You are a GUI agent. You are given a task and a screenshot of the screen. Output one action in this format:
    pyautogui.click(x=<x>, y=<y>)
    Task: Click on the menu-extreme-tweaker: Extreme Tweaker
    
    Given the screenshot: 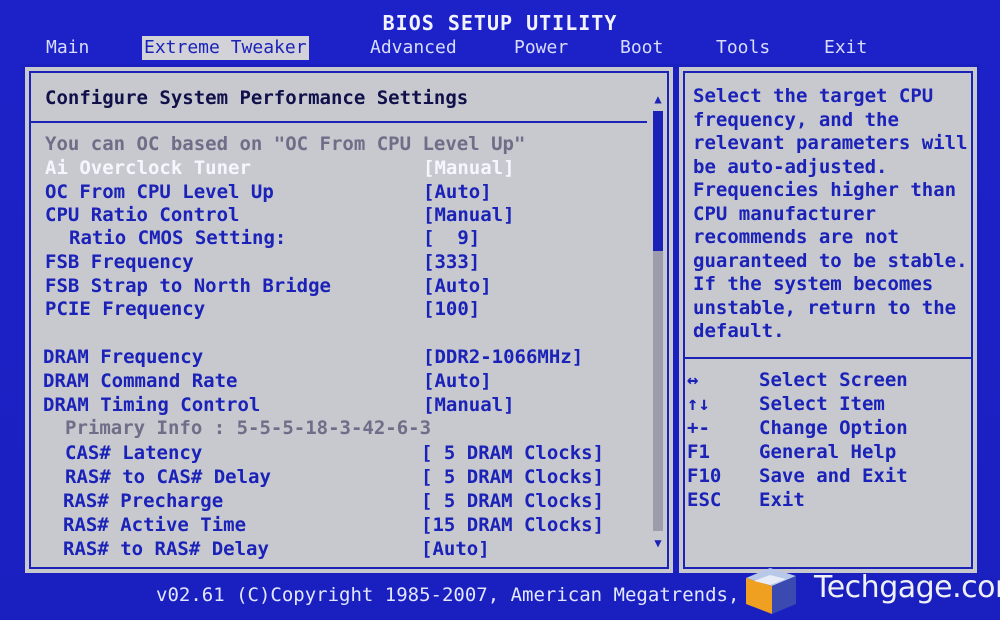 What is the action you would take?
    pyautogui.click(x=225, y=48)
    